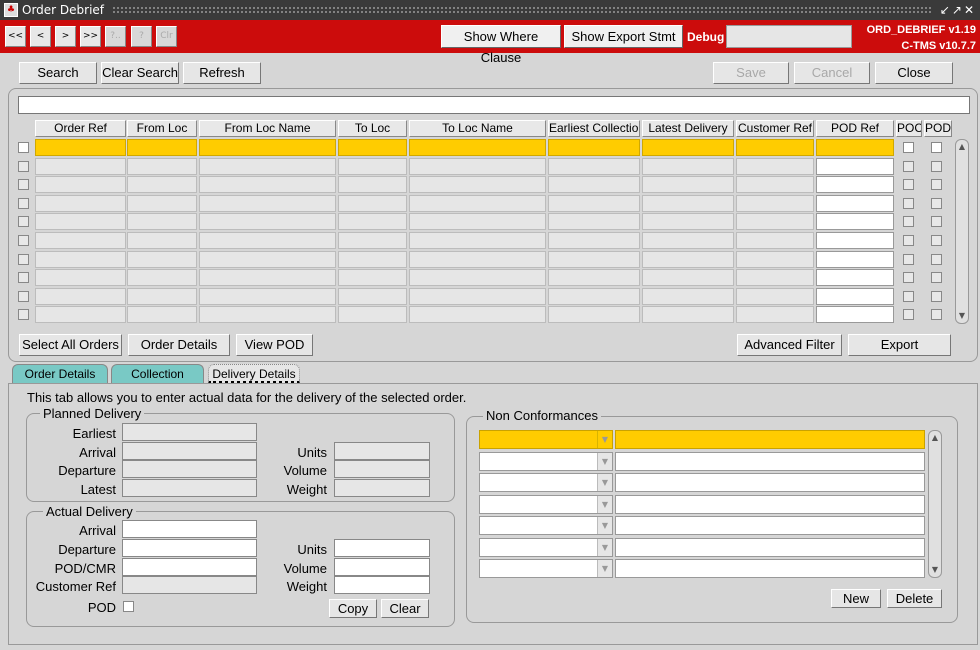 The image size is (980, 650). I want to click on clear-actual-button: Clear, so click(405, 608).